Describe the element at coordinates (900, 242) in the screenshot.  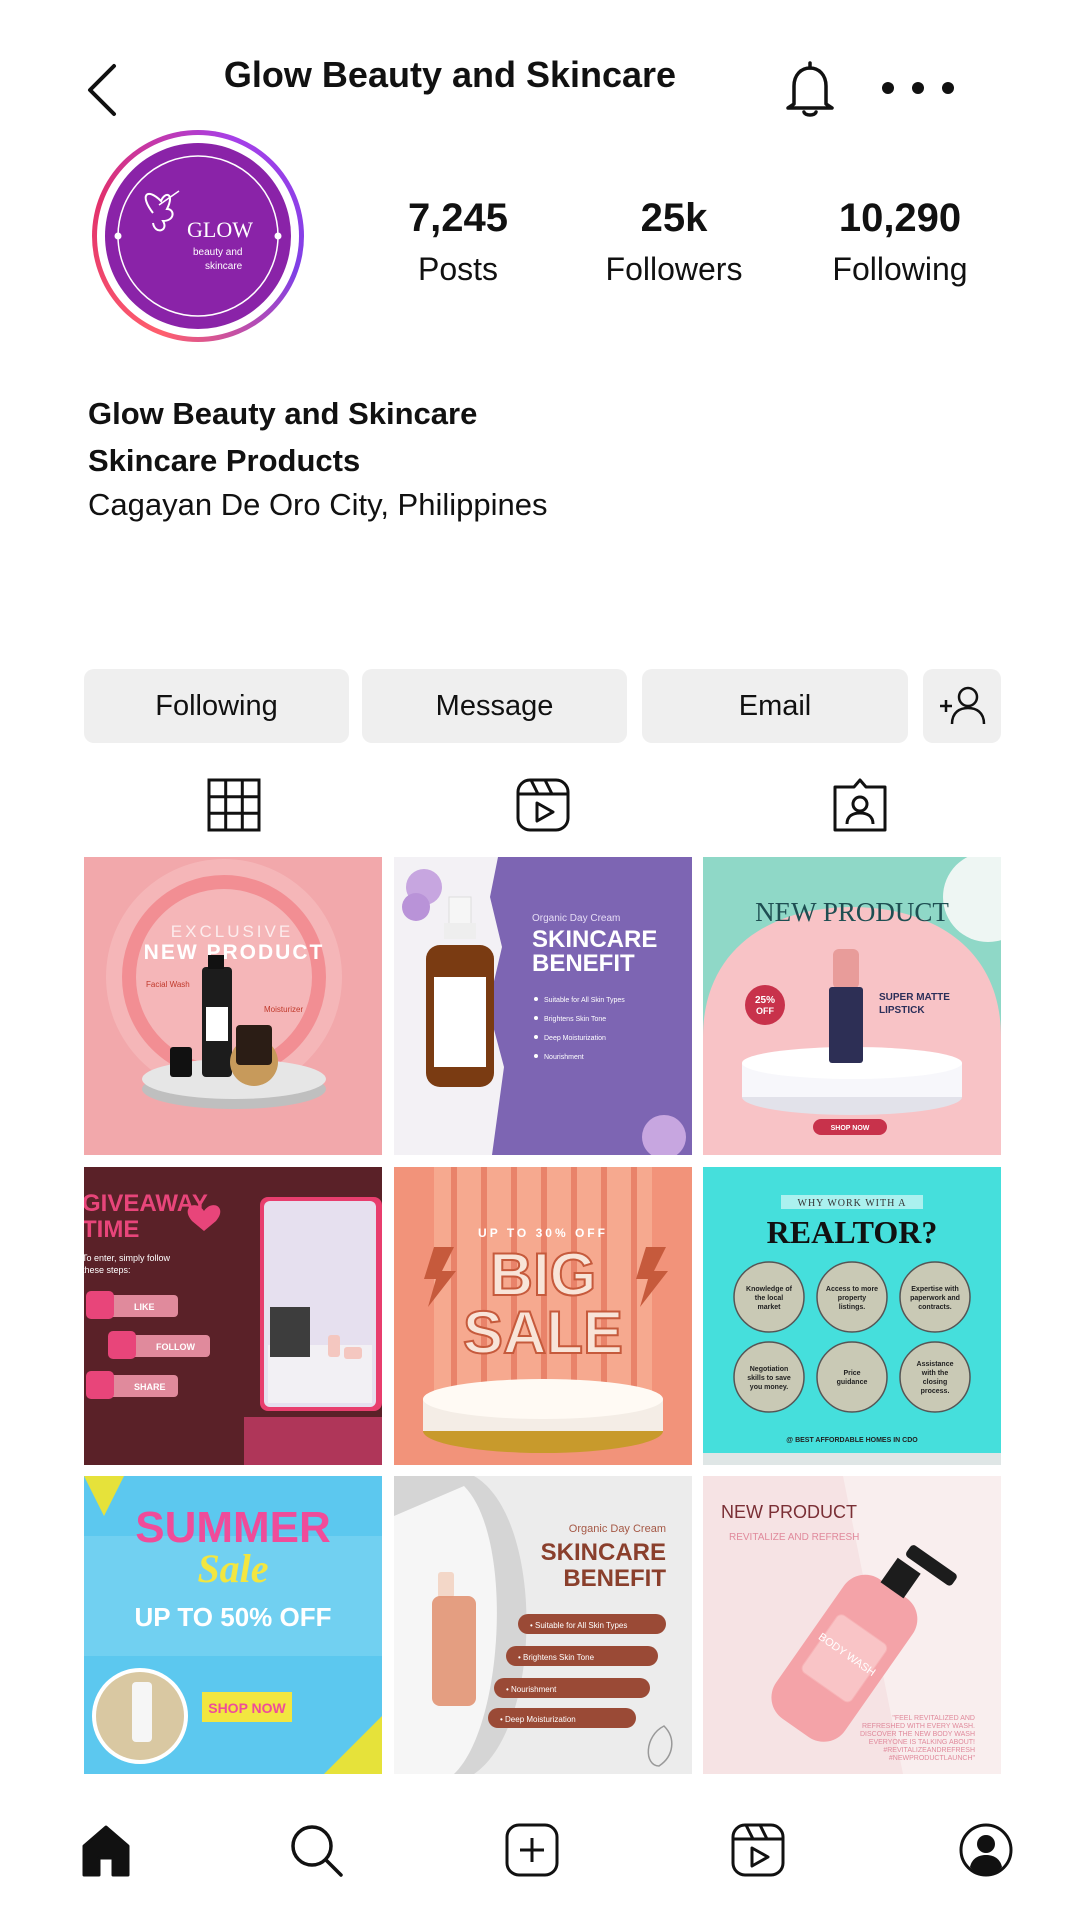
I see `stat-following: 10,290 Following` at that location.